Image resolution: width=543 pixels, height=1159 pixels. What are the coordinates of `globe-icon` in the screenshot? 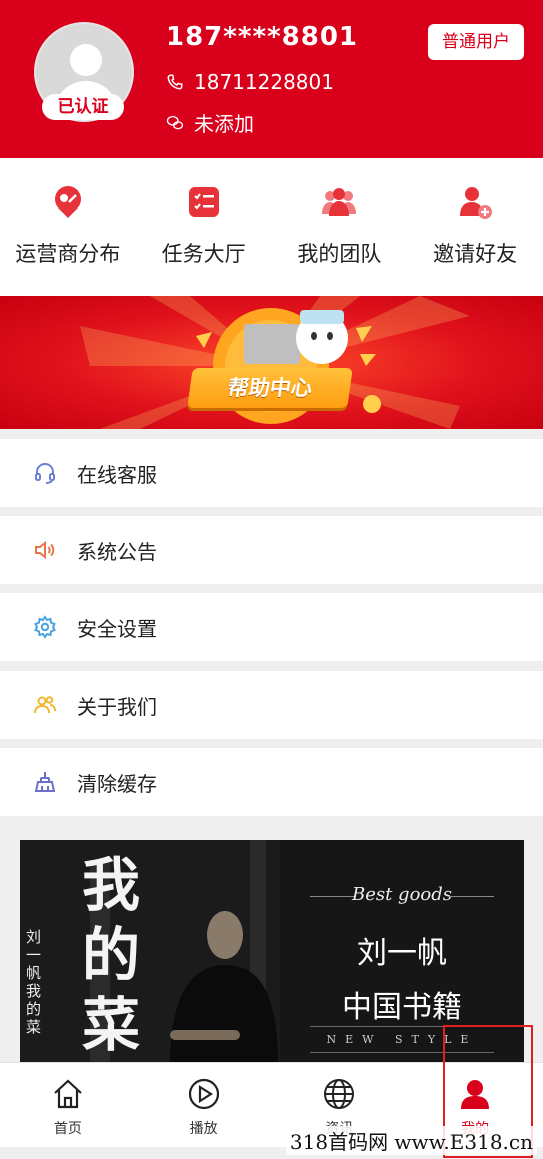 It's located at (339, 1094).